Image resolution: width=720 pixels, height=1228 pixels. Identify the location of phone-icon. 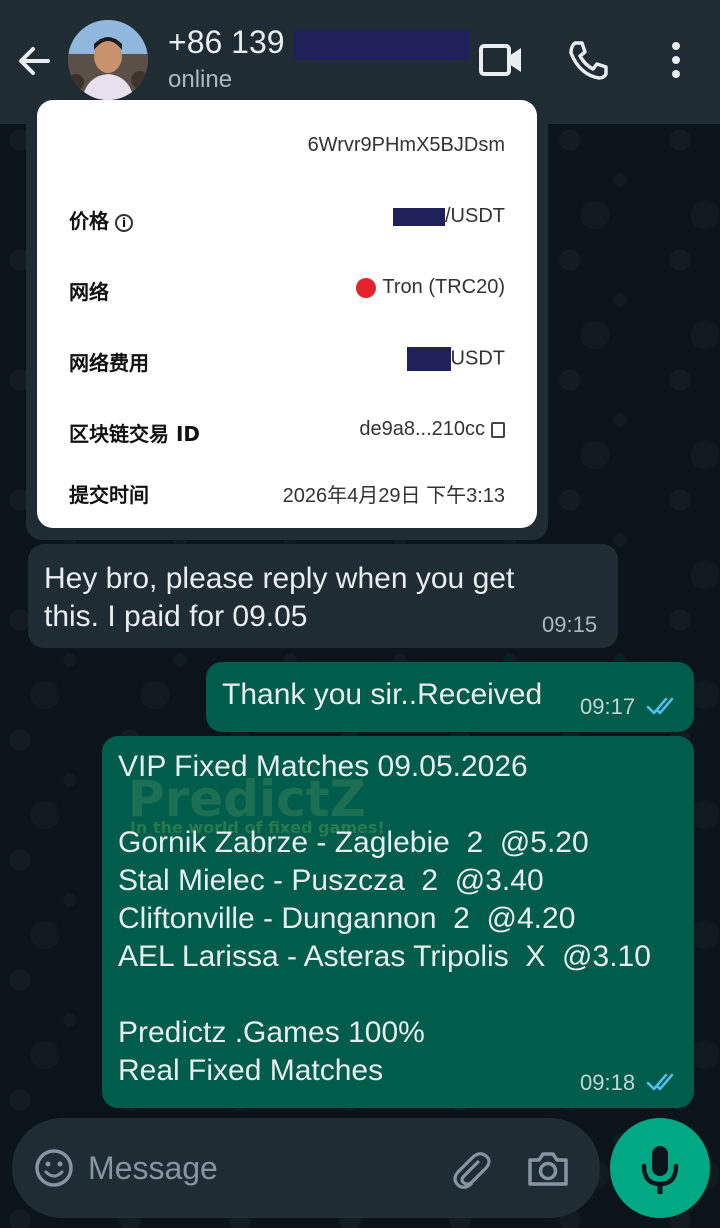
(588, 60).